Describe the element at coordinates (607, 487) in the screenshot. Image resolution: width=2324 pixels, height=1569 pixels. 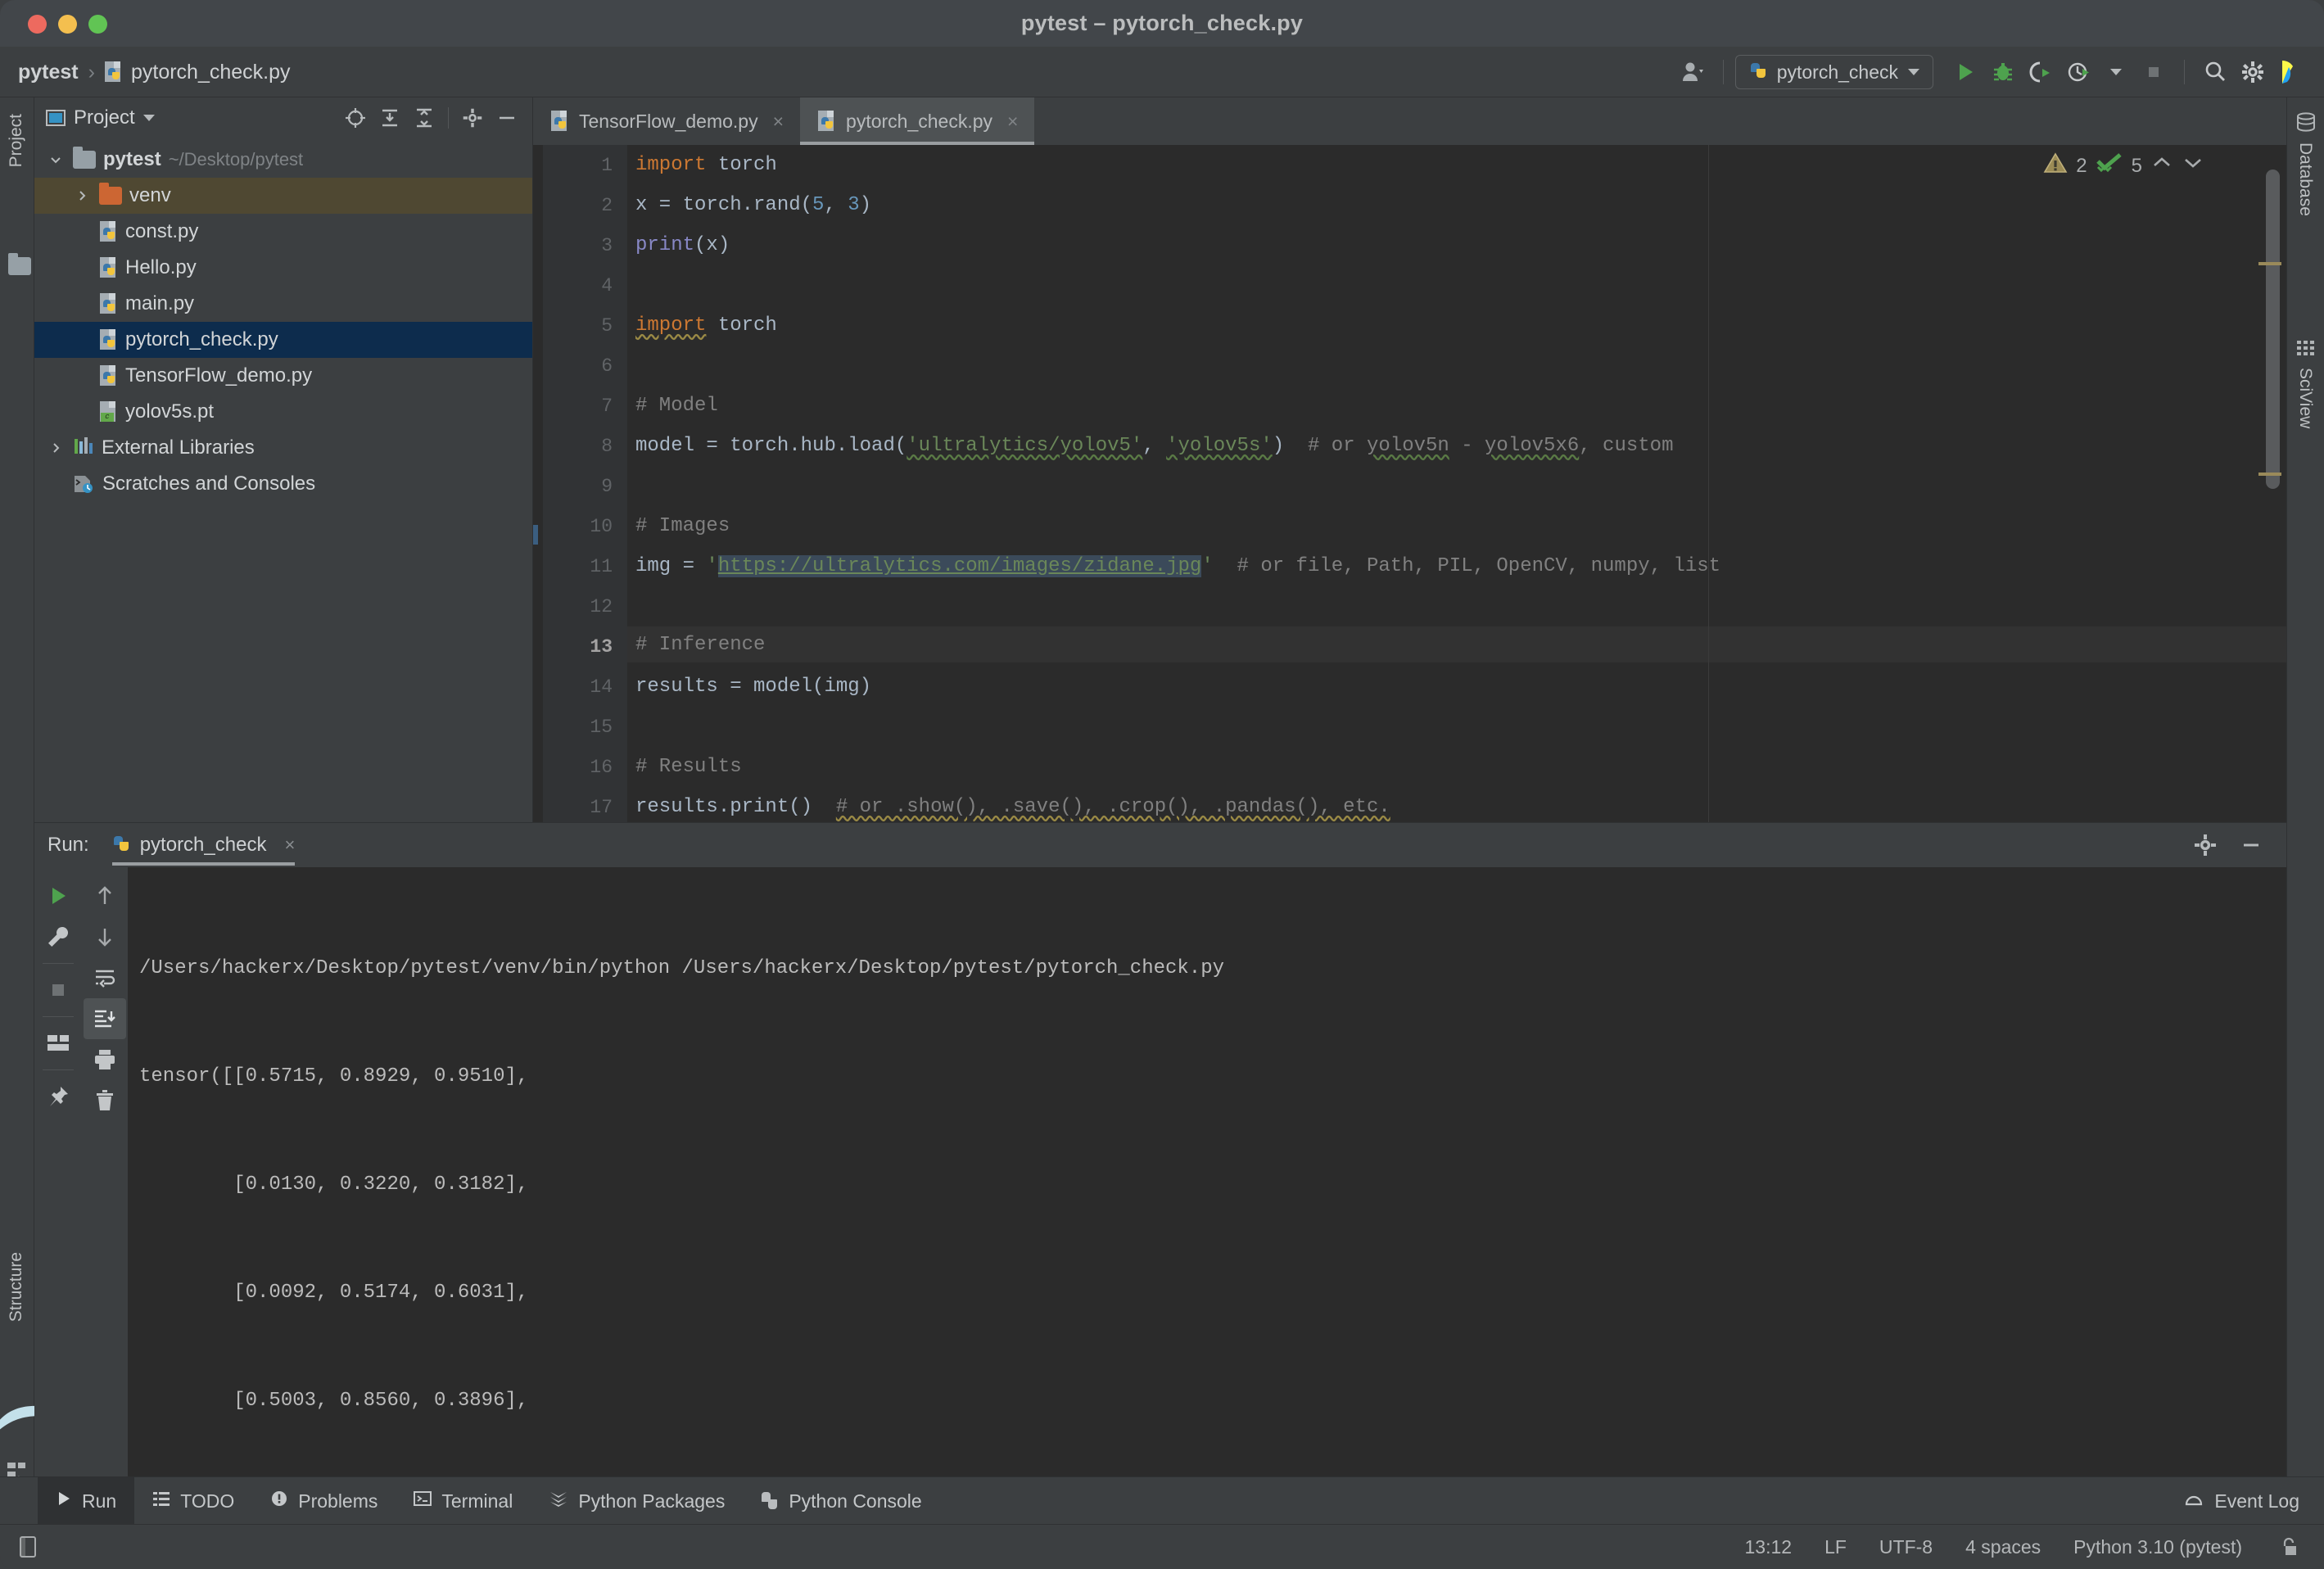
I see `line-number: 9` at that location.